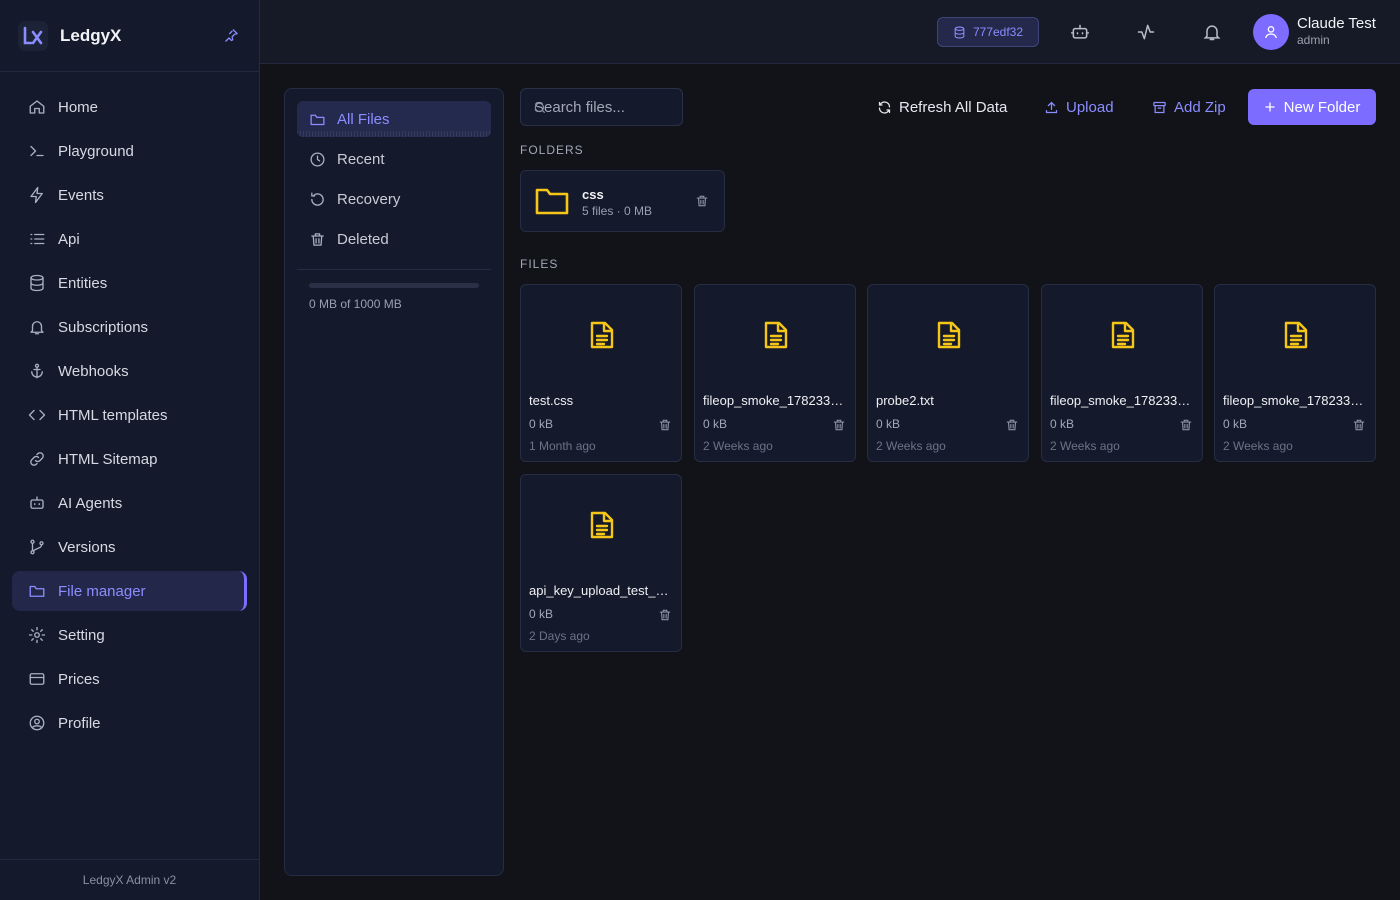 The height and width of the screenshot is (900, 1400). I want to click on folder-meta: 5 files · 0 MB, so click(617, 211).